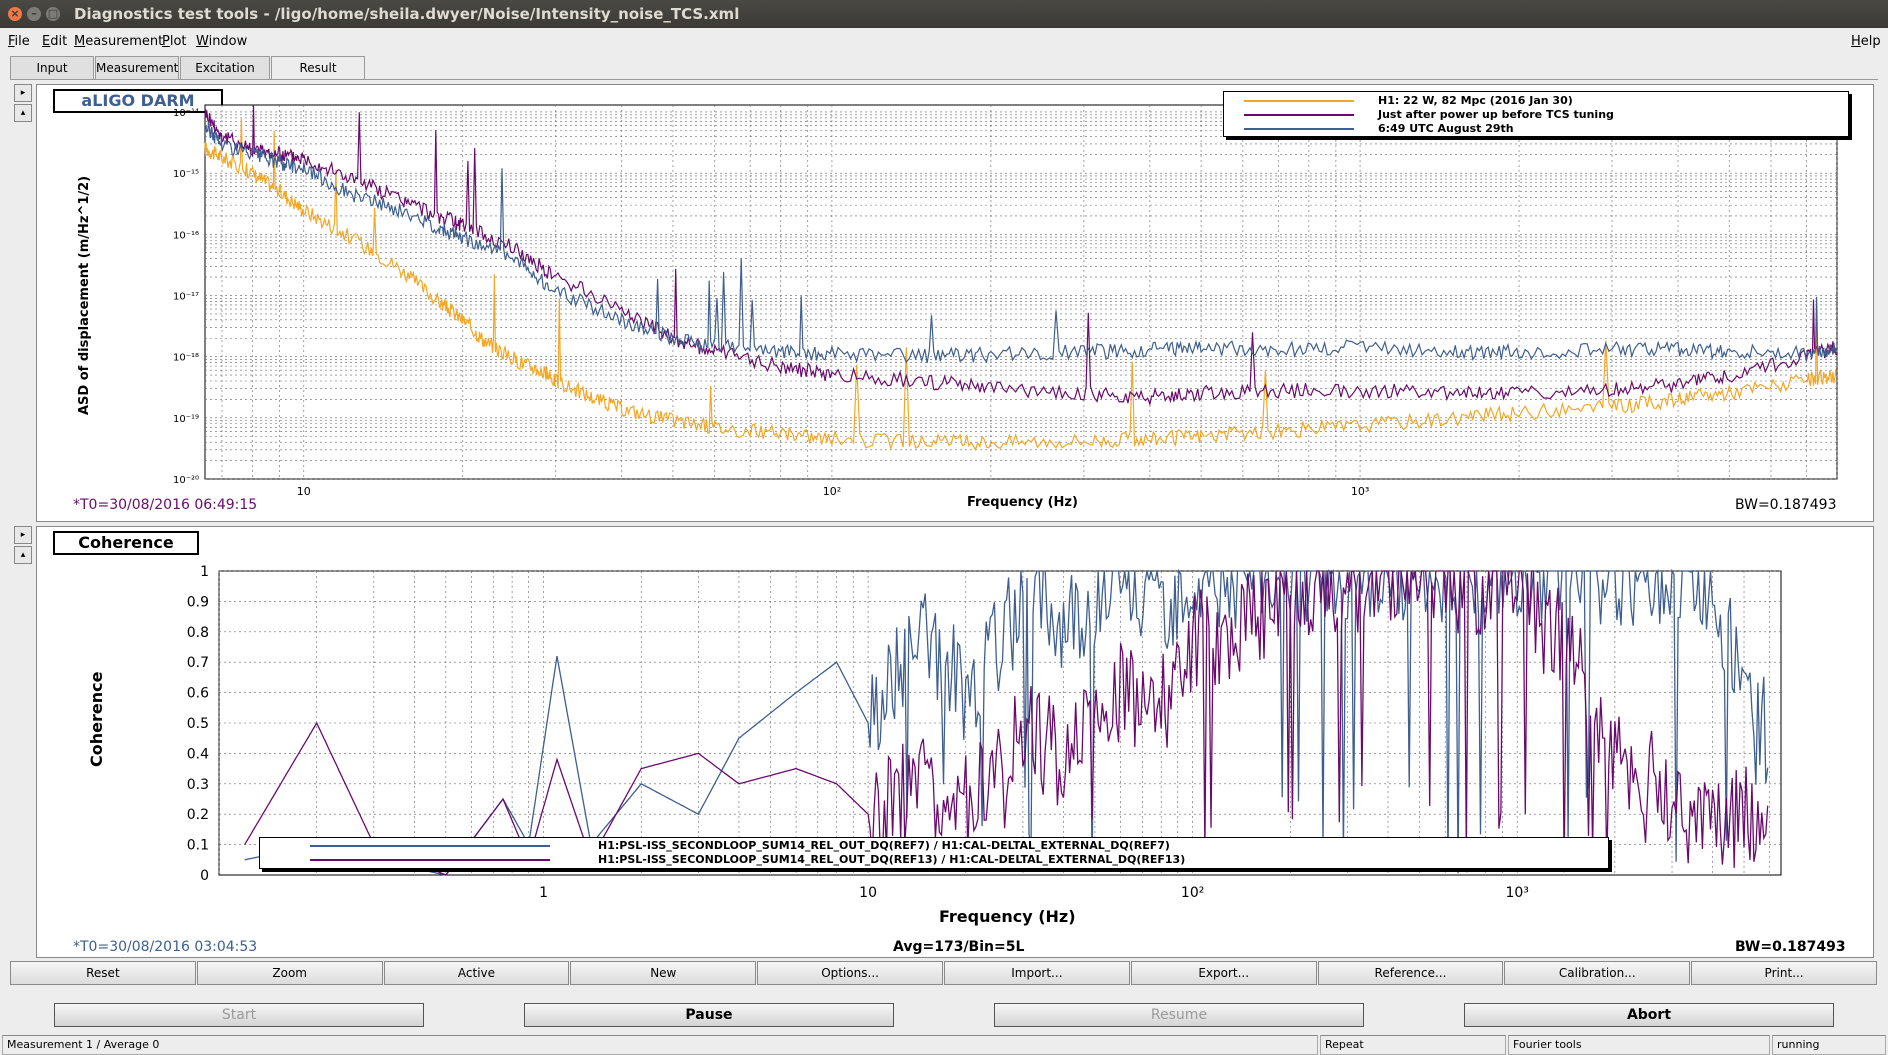  What do you see at coordinates (289, 973) in the screenshot?
I see `zoom-button: Zoom` at bounding box center [289, 973].